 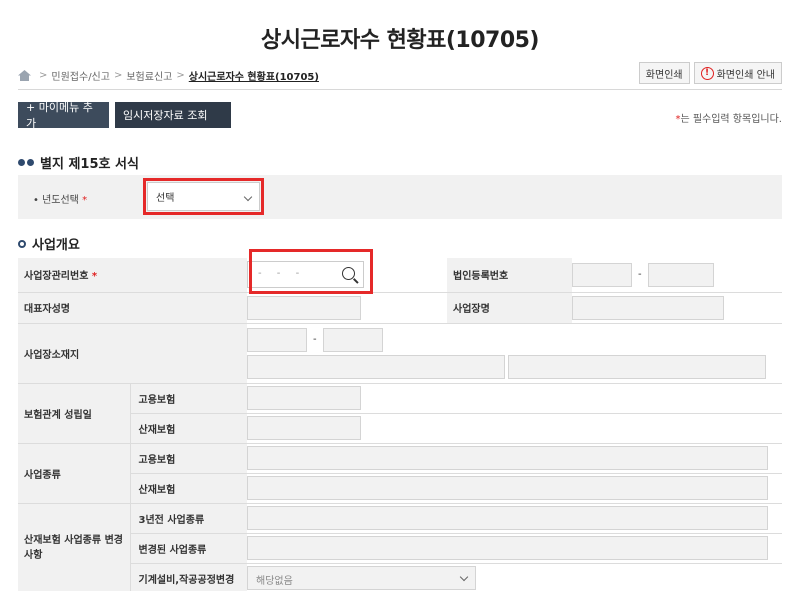 I want to click on biz-address-cell: -, so click(x=514, y=353).